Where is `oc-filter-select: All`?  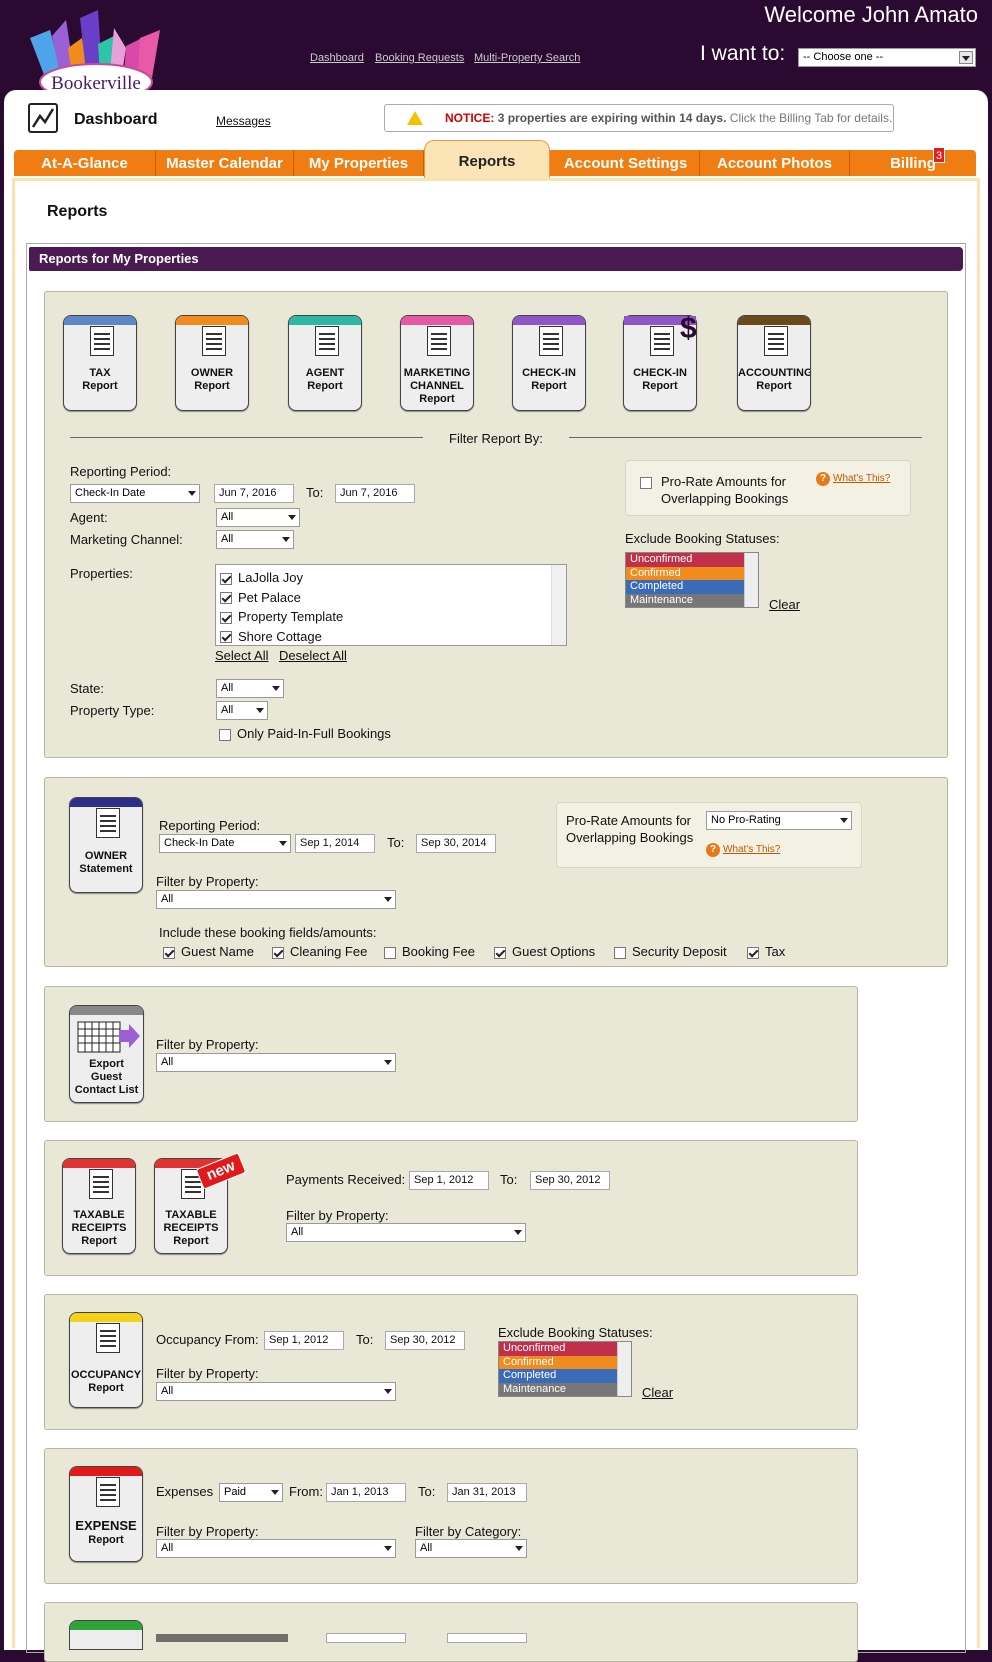 oc-filter-select: All is located at coordinates (276, 1391).